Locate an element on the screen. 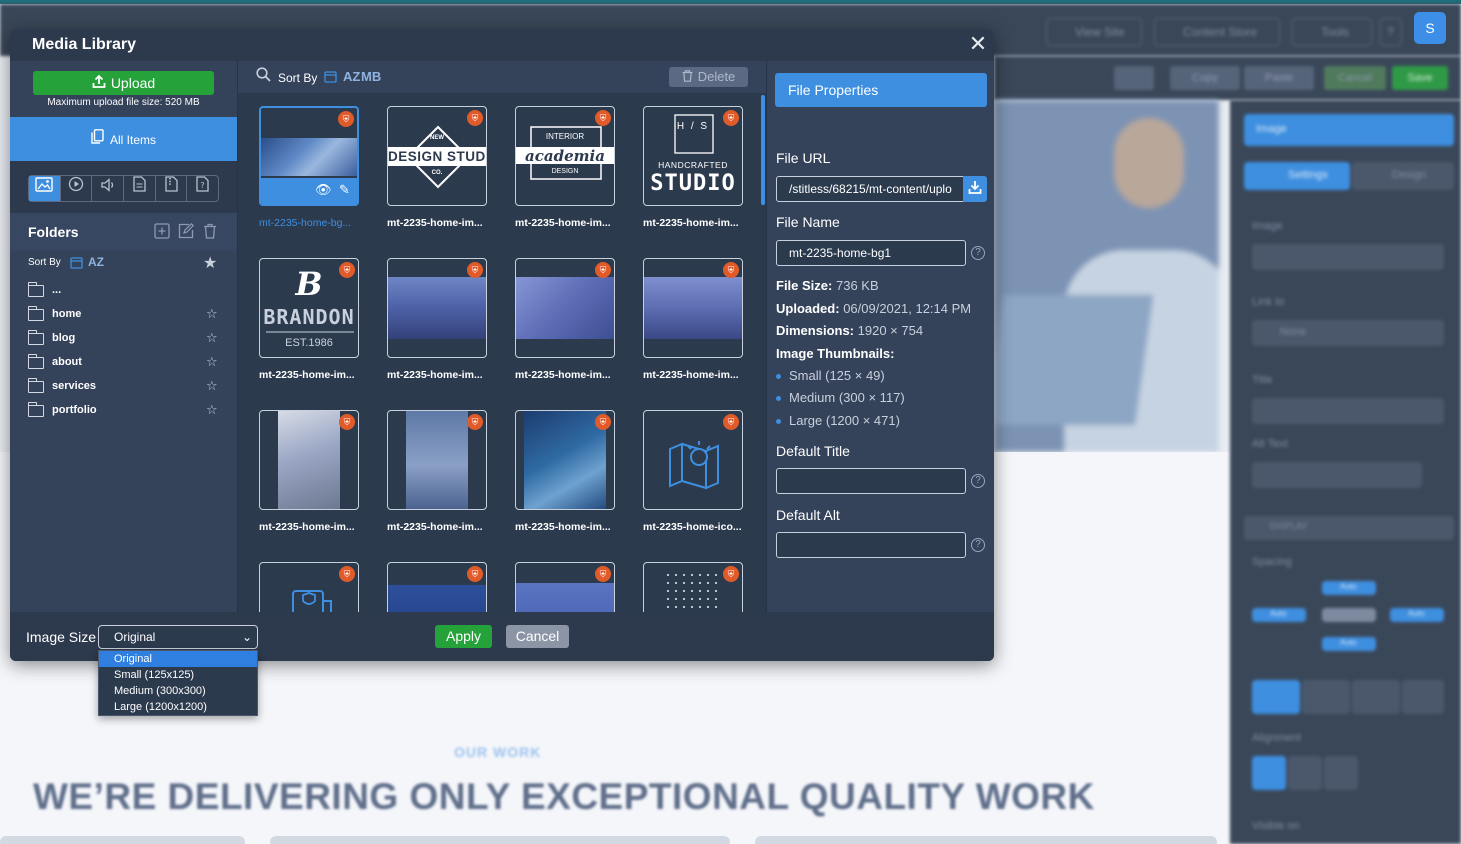  media-tile: B BRANDON EST.1986 ⛨ is located at coordinates (309, 308).